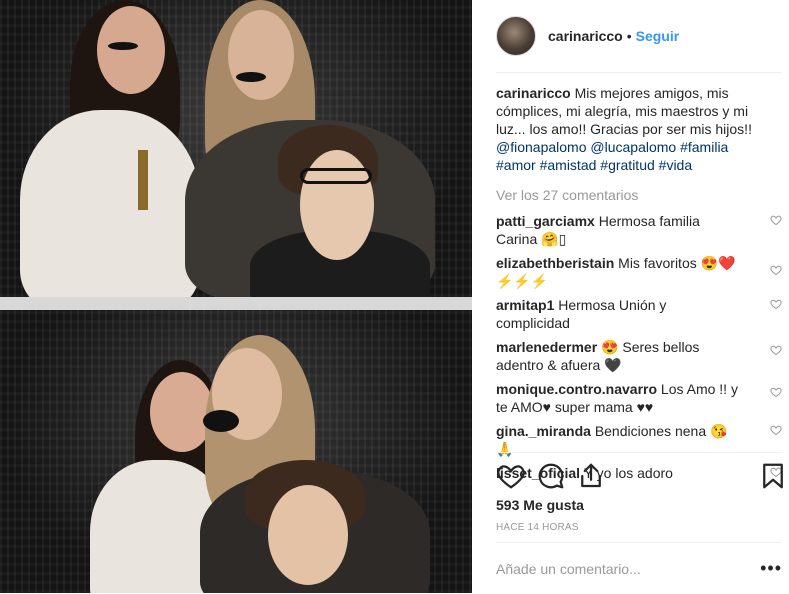 The image size is (789, 594). I want to click on bookmark-icon, so click(773, 476).